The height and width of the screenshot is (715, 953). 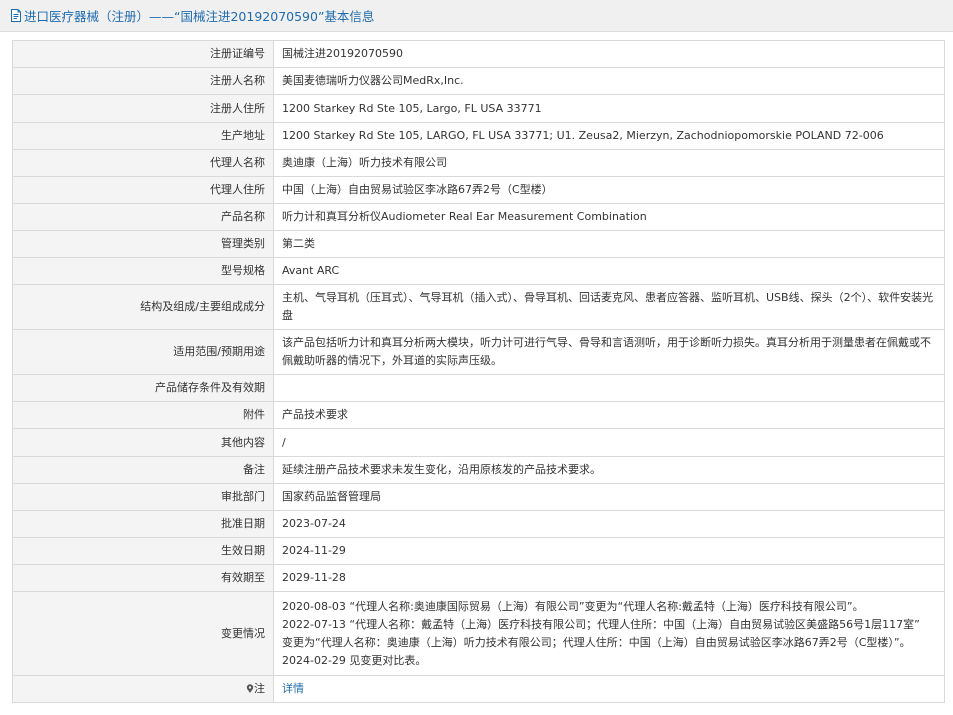 I want to click on table-row-note: 注 详情, so click(x=478, y=689).